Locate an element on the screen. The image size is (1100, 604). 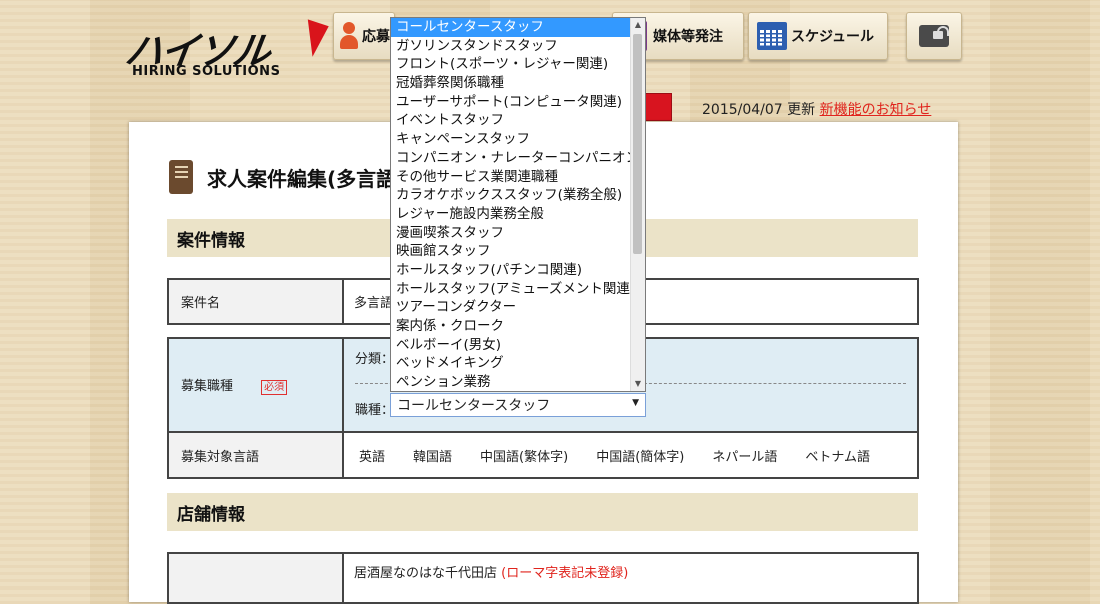
scroll-down-icon: ▼ is located at coordinates (638, 384).